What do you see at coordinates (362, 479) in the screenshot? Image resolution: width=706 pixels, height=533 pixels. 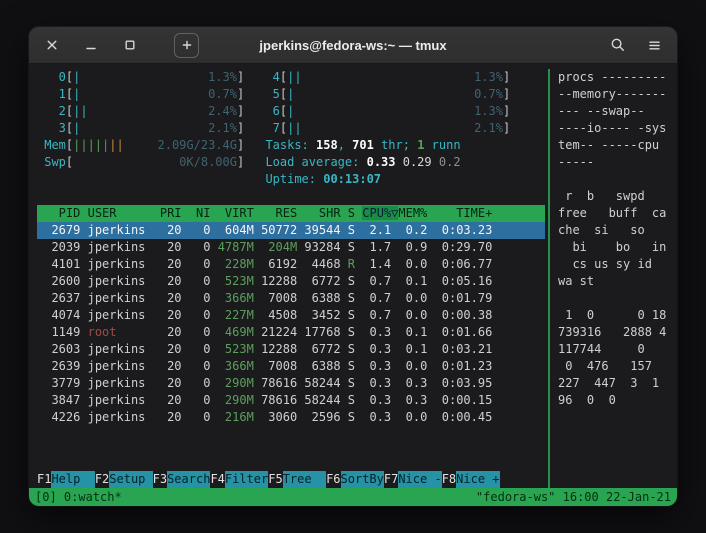 I see `text-span: SortBy` at bounding box center [362, 479].